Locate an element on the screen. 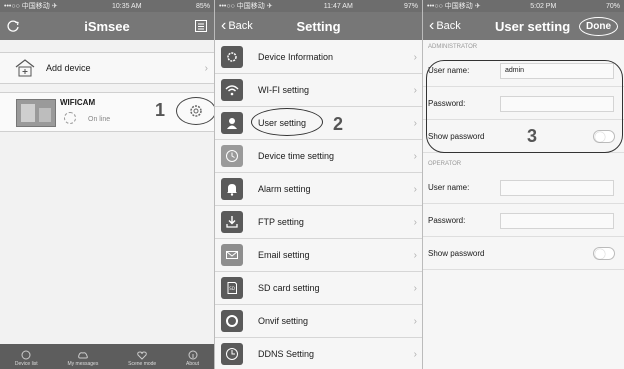  operator-password-row: Password: is located at coordinates (523, 221).